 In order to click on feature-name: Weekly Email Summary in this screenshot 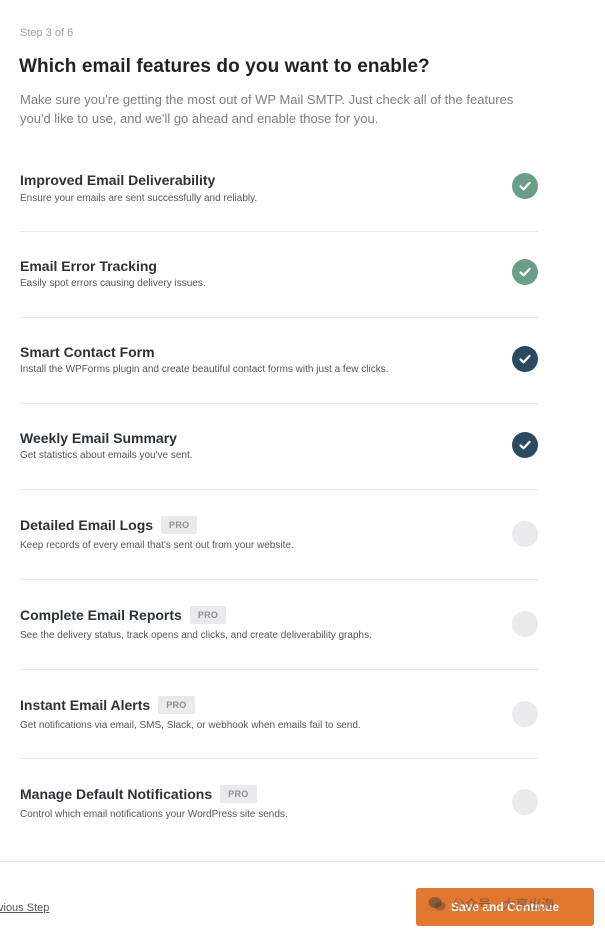, I will do `click(98, 438)`.